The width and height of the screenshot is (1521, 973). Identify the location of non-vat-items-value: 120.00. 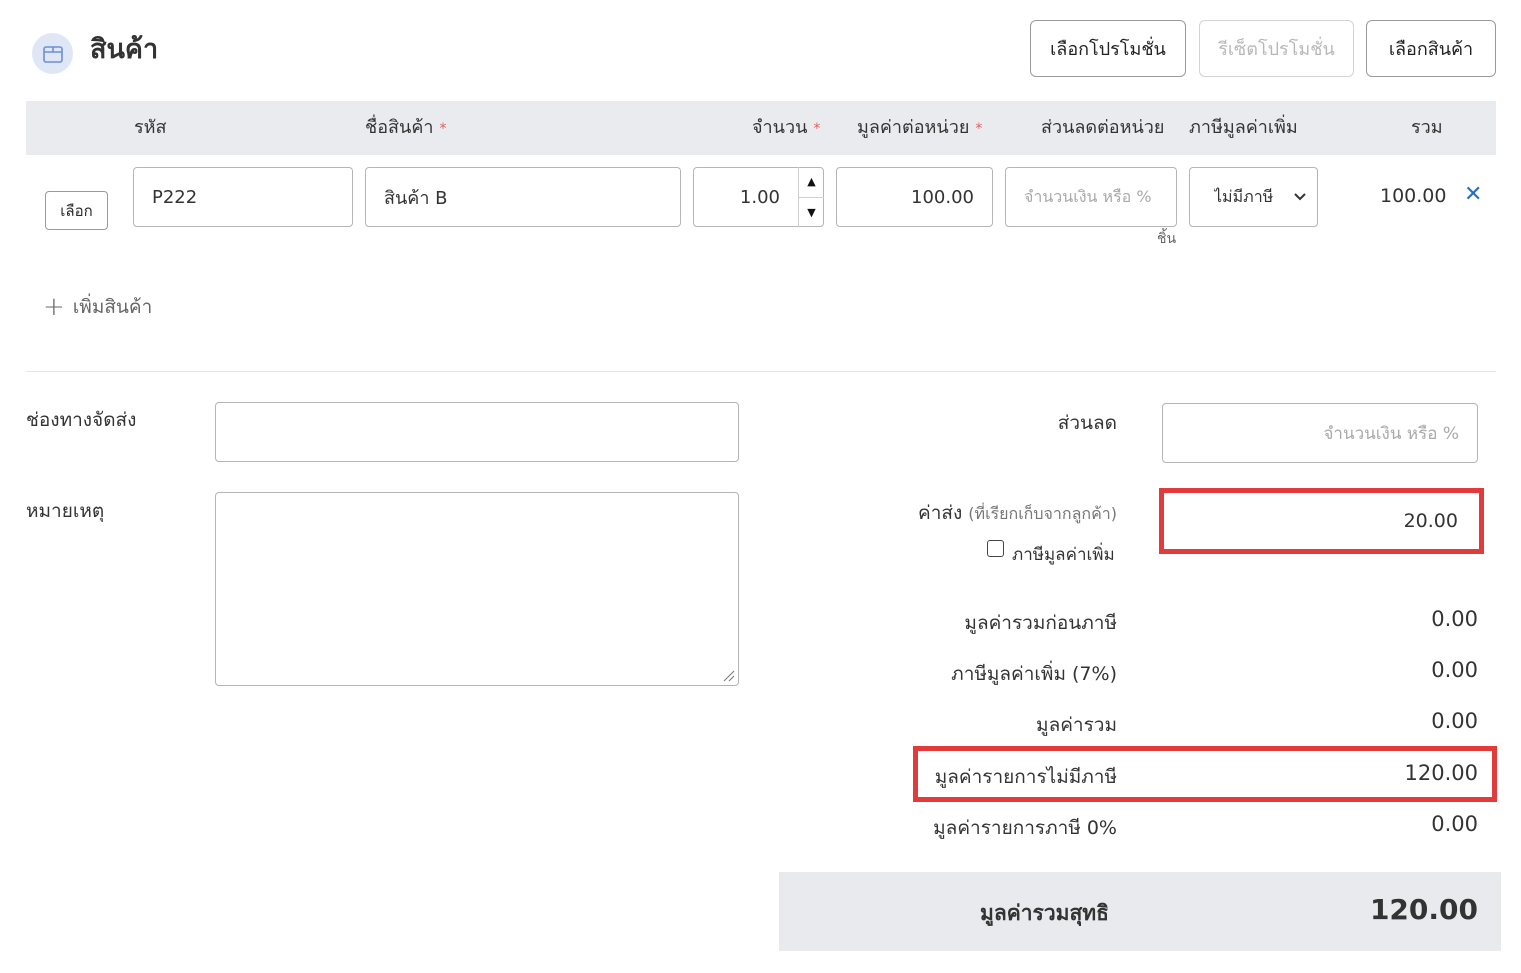
(1441, 773).